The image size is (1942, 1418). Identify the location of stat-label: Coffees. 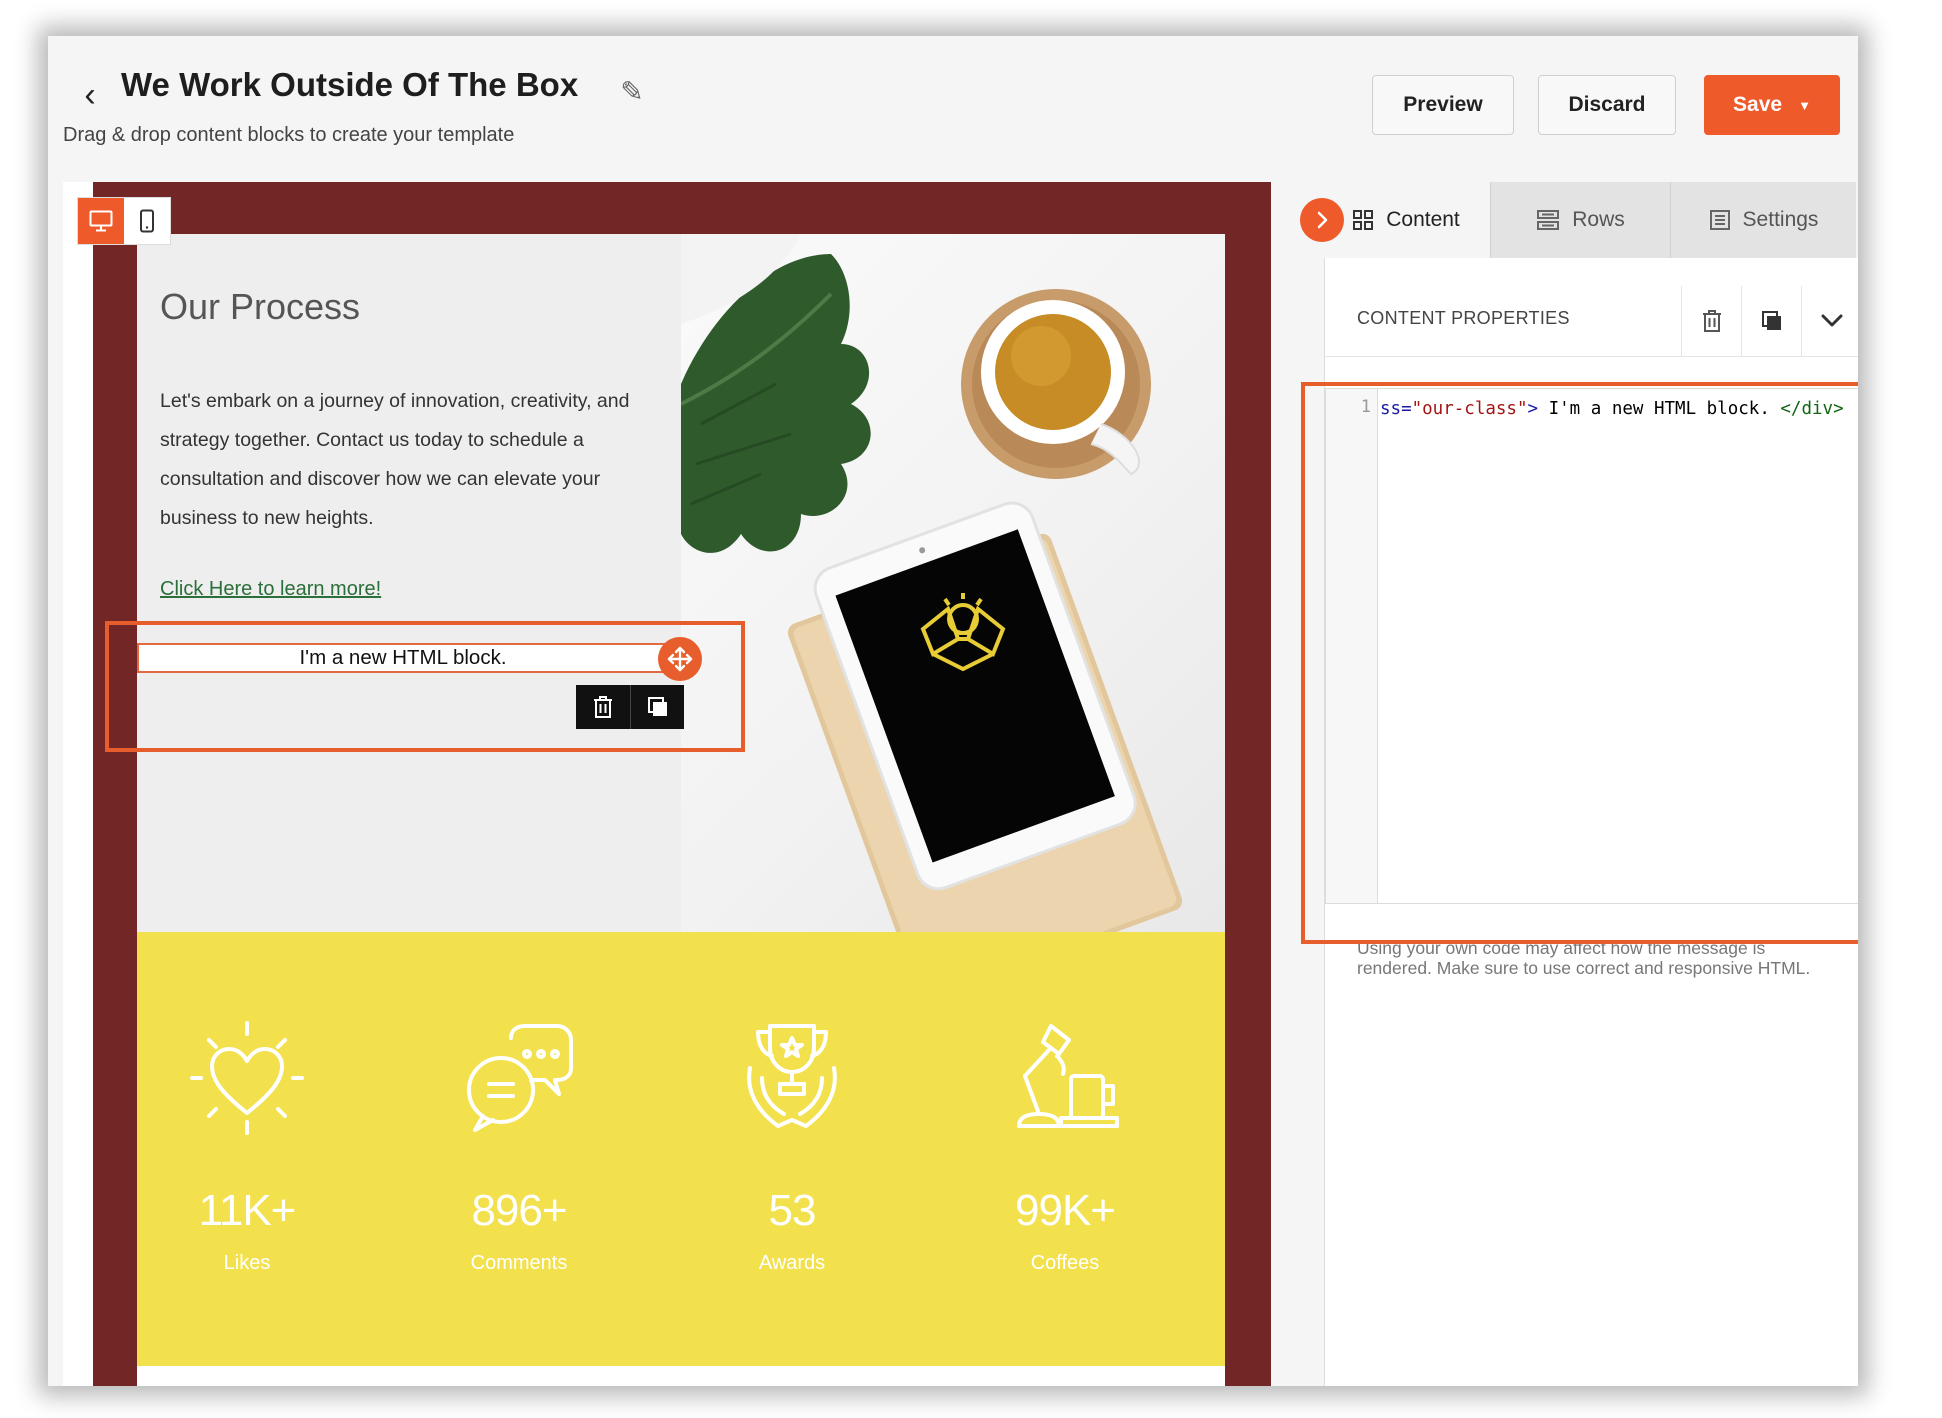
(1065, 1263).